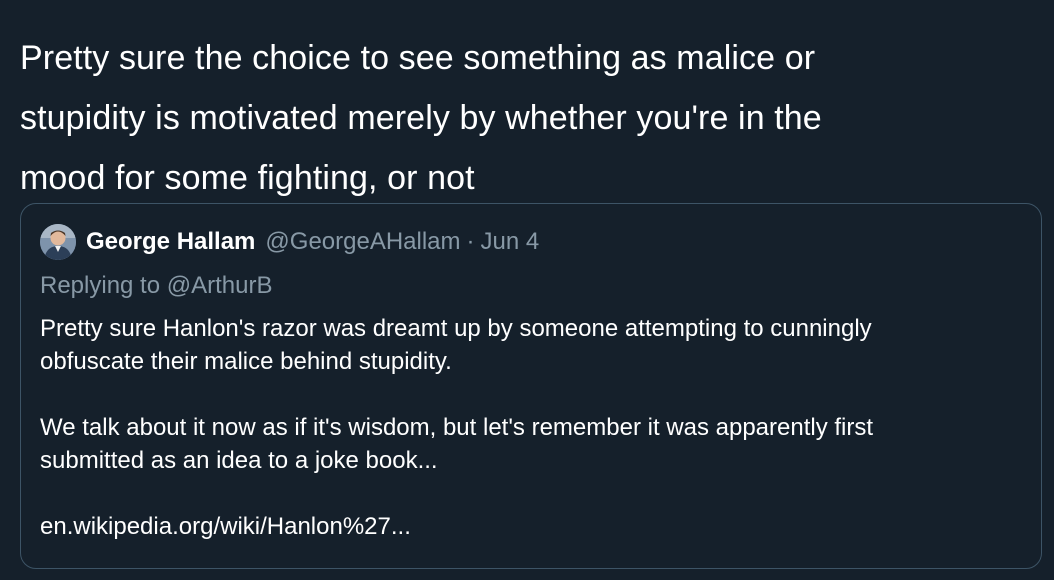 Image resolution: width=1054 pixels, height=580 pixels. Describe the element at coordinates (531, 286) in the screenshot. I see `replying-to: Replying to @ArthurB` at that location.